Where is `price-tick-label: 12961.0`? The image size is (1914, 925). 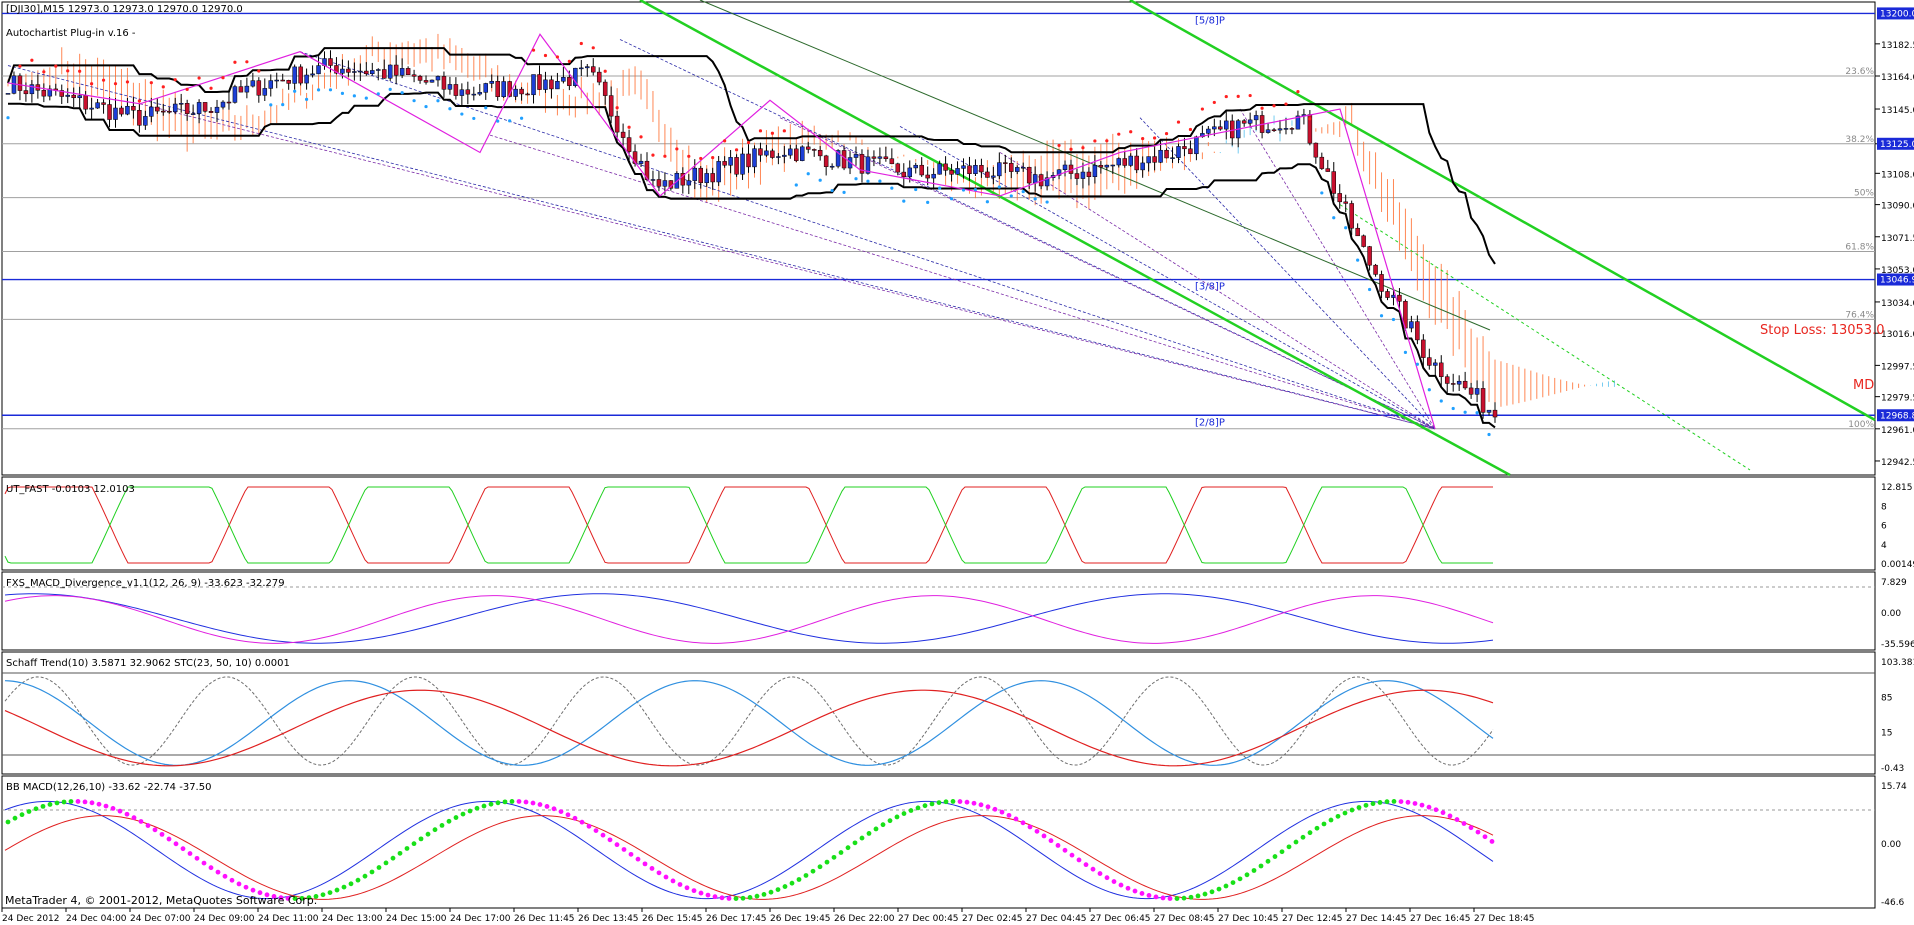
price-tick-label: 12961.0 is located at coordinates (1897, 431).